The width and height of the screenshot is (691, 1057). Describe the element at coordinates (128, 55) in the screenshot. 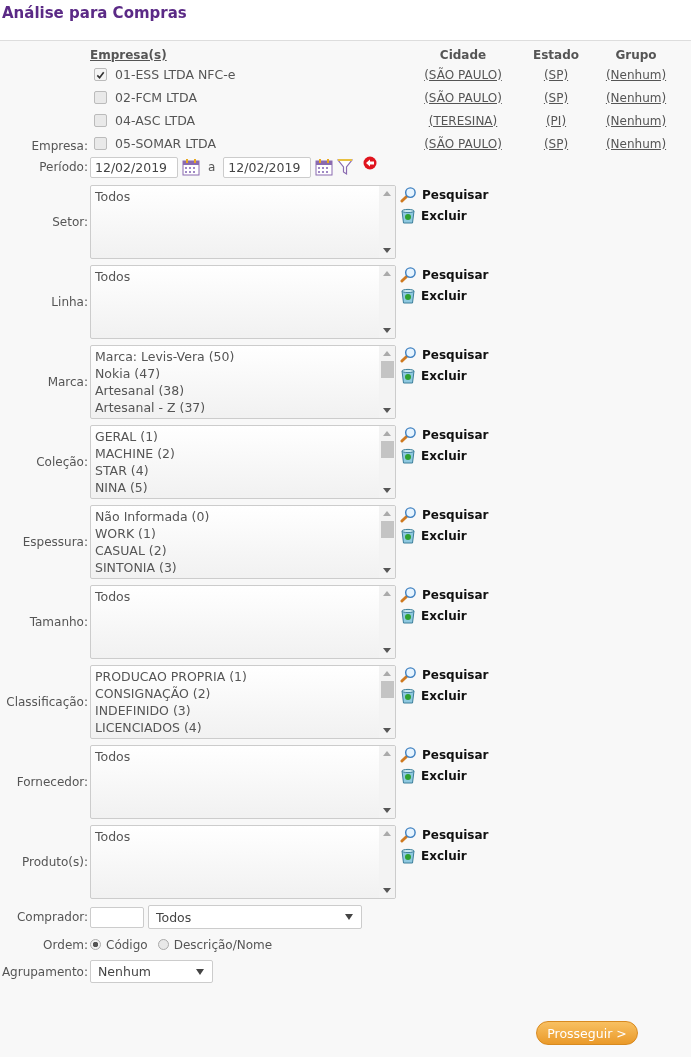

I see `column-header: Empresa(s)` at that location.